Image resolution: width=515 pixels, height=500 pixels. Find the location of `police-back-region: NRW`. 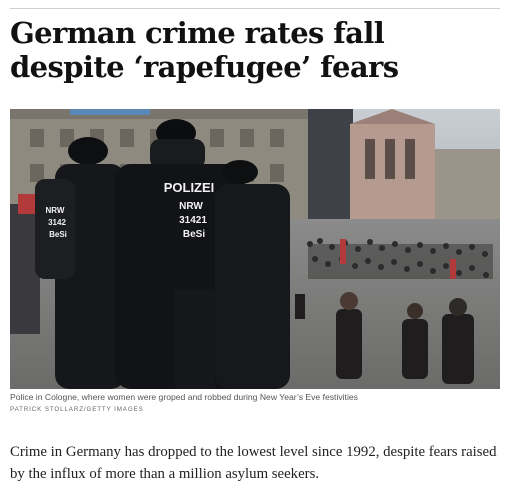

police-back-region: NRW is located at coordinates (191, 206).